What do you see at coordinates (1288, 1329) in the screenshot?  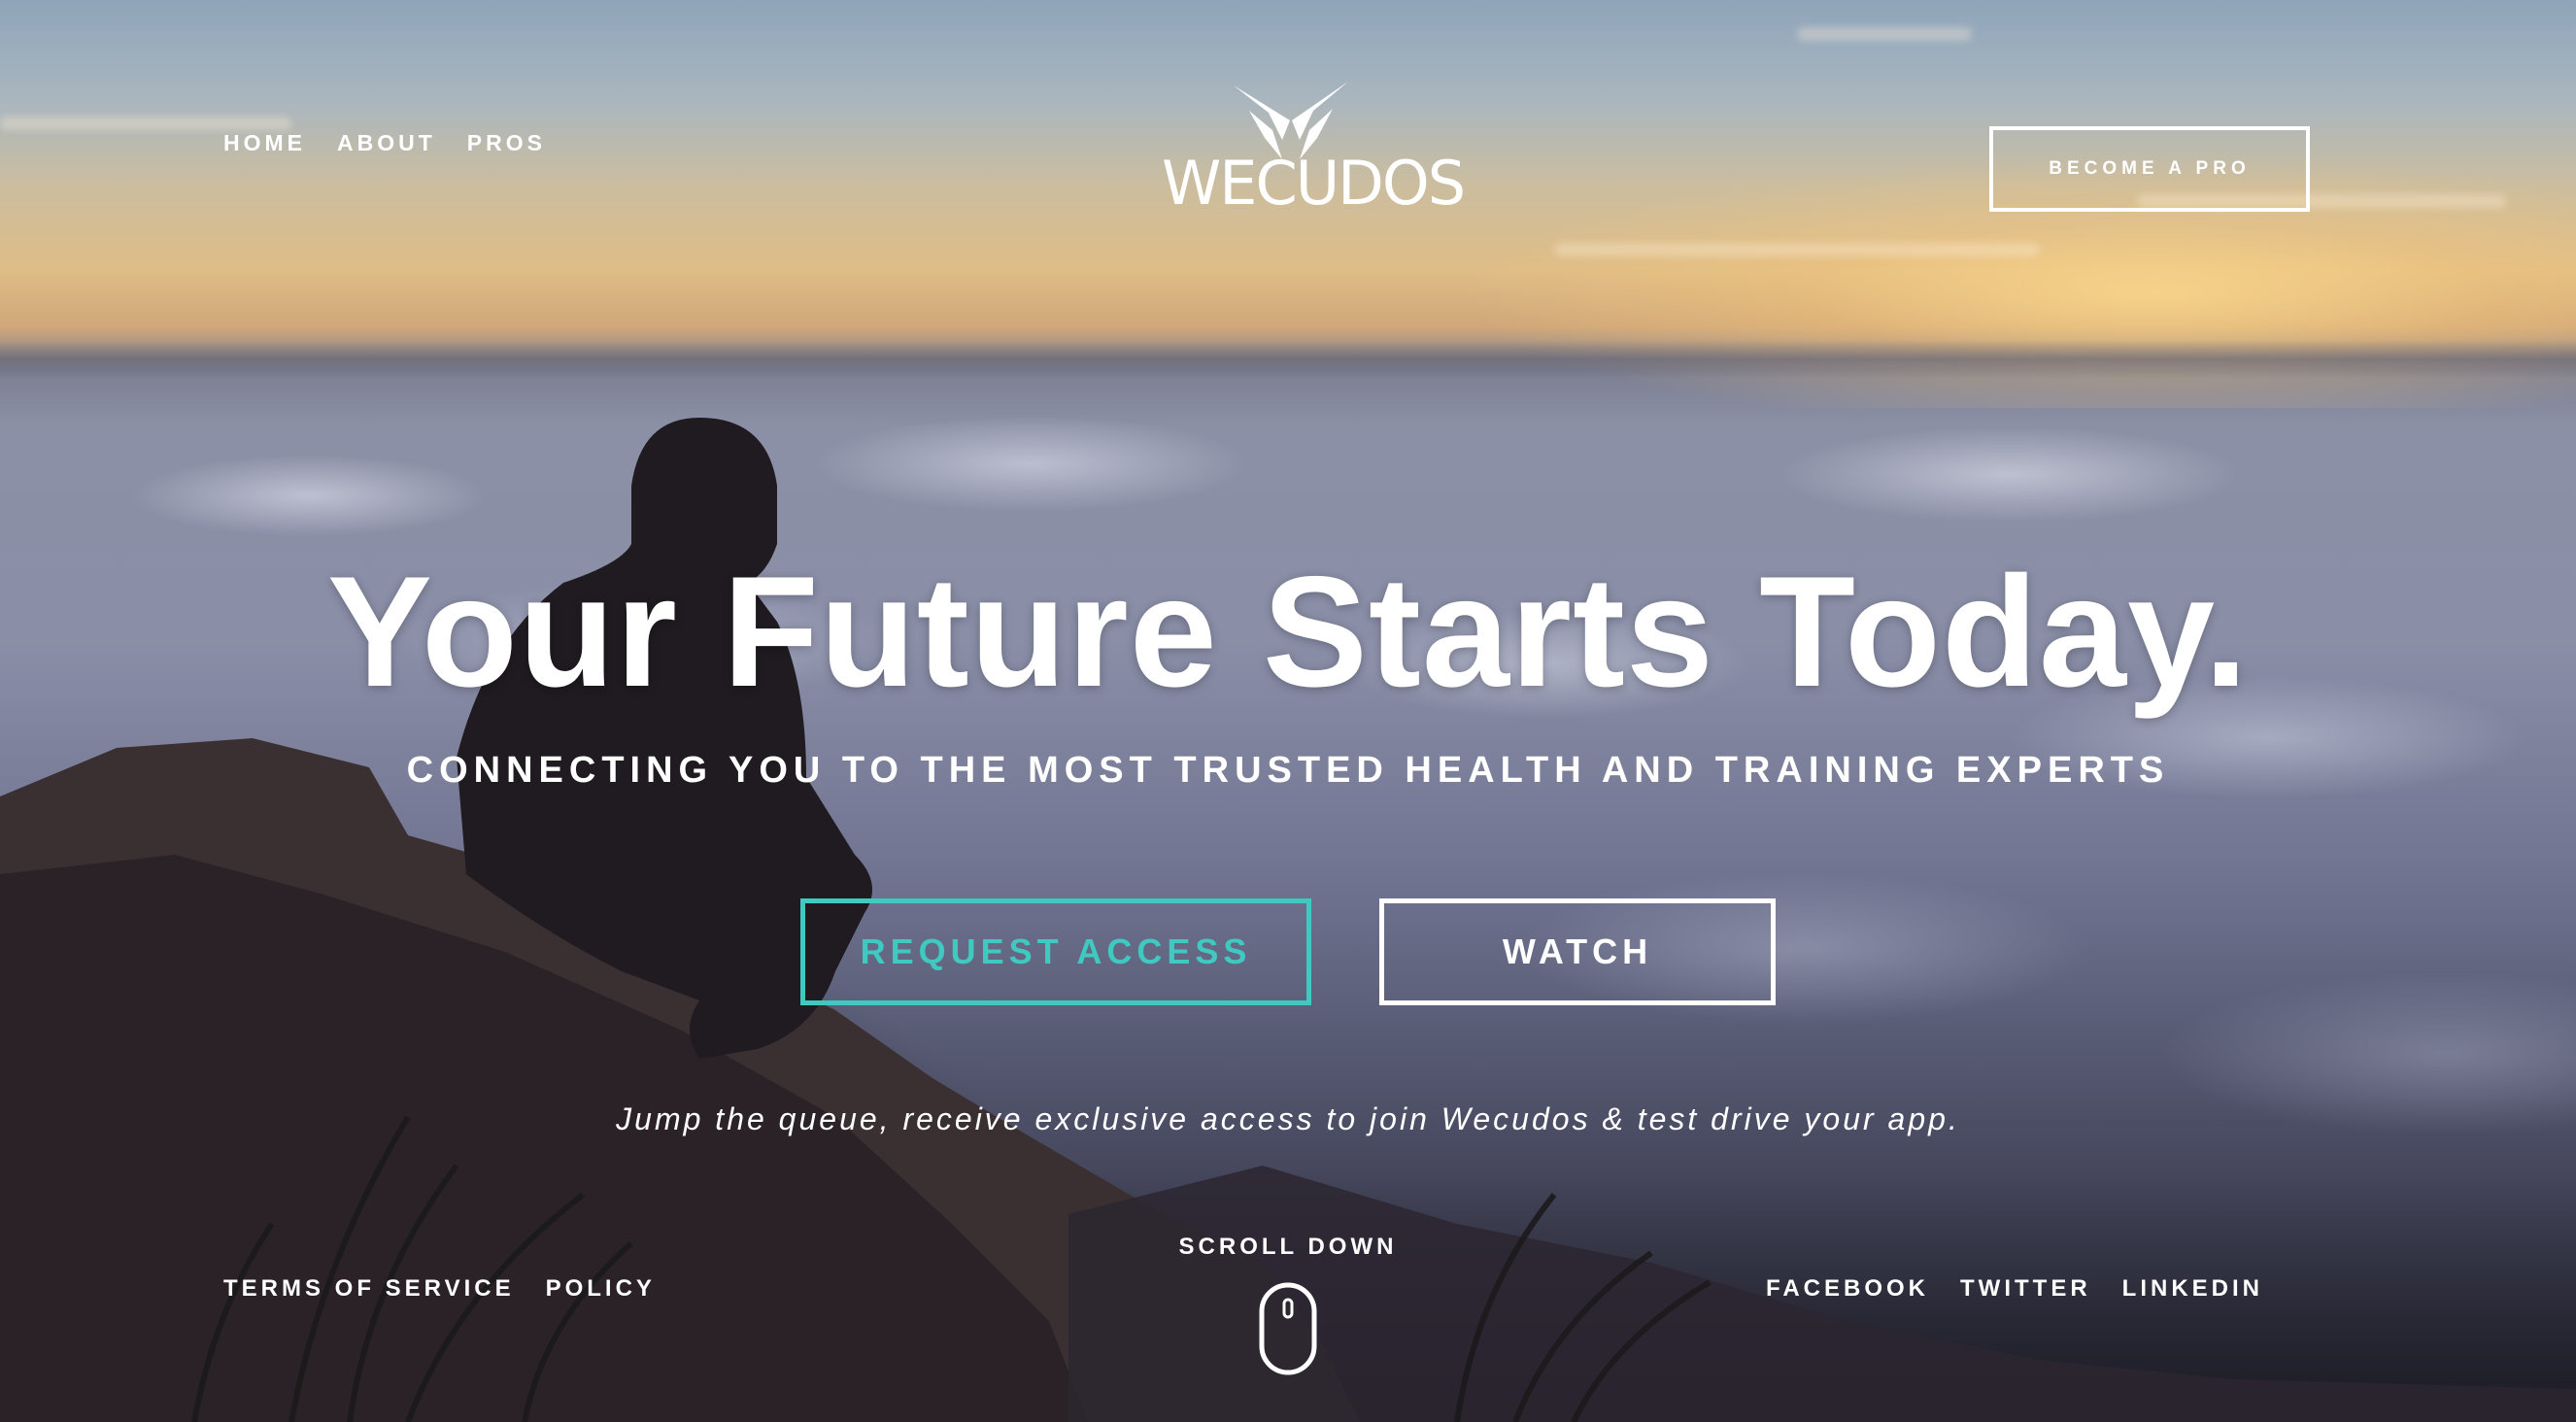 I see `mouse-scroll-icon` at bounding box center [1288, 1329].